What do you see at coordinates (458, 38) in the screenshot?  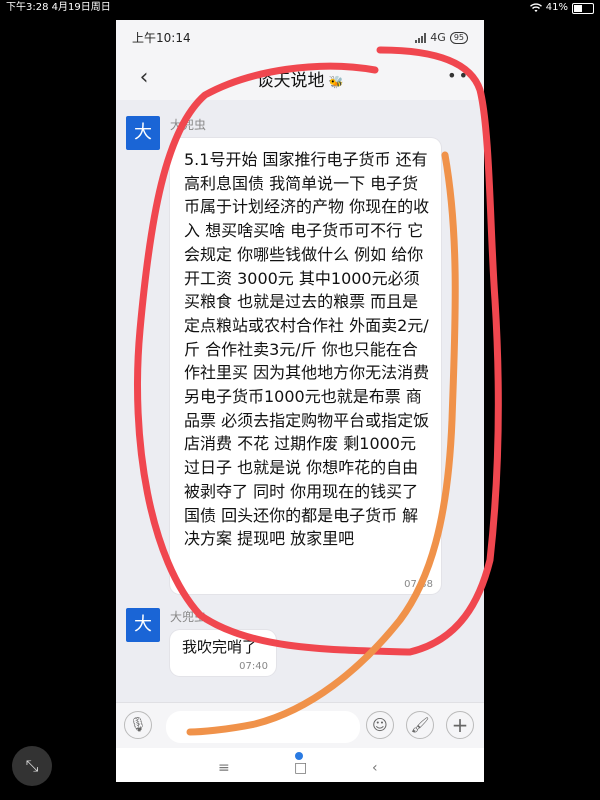 I see `phone-battery: 95` at bounding box center [458, 38].